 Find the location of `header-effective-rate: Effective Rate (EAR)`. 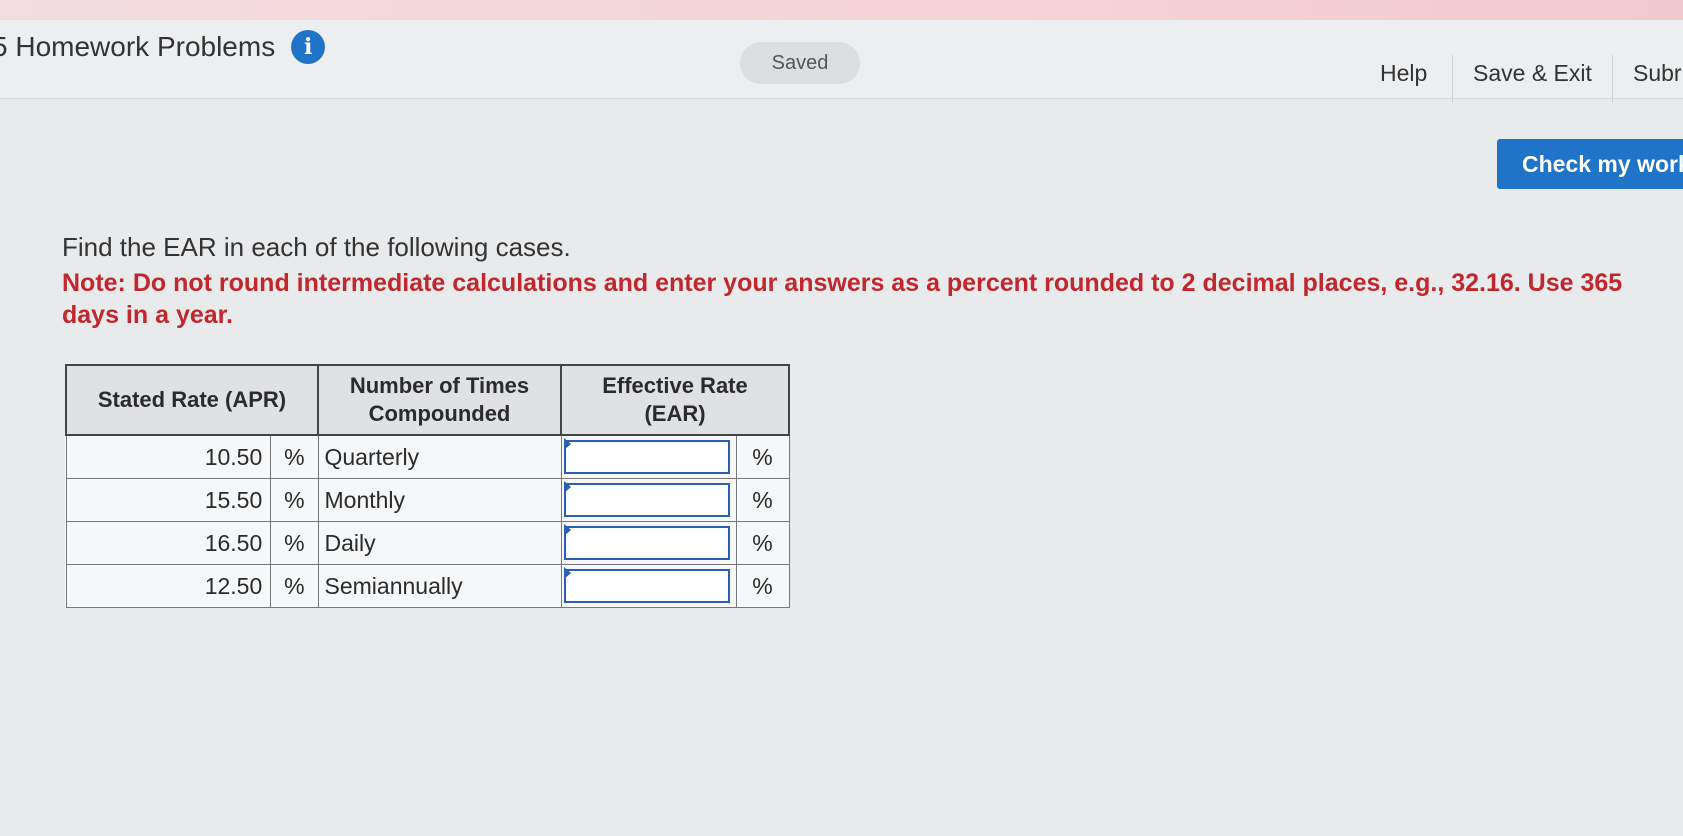

header-effective-rate: Effective Rate (EAR) is located at coordinates (675, 400).